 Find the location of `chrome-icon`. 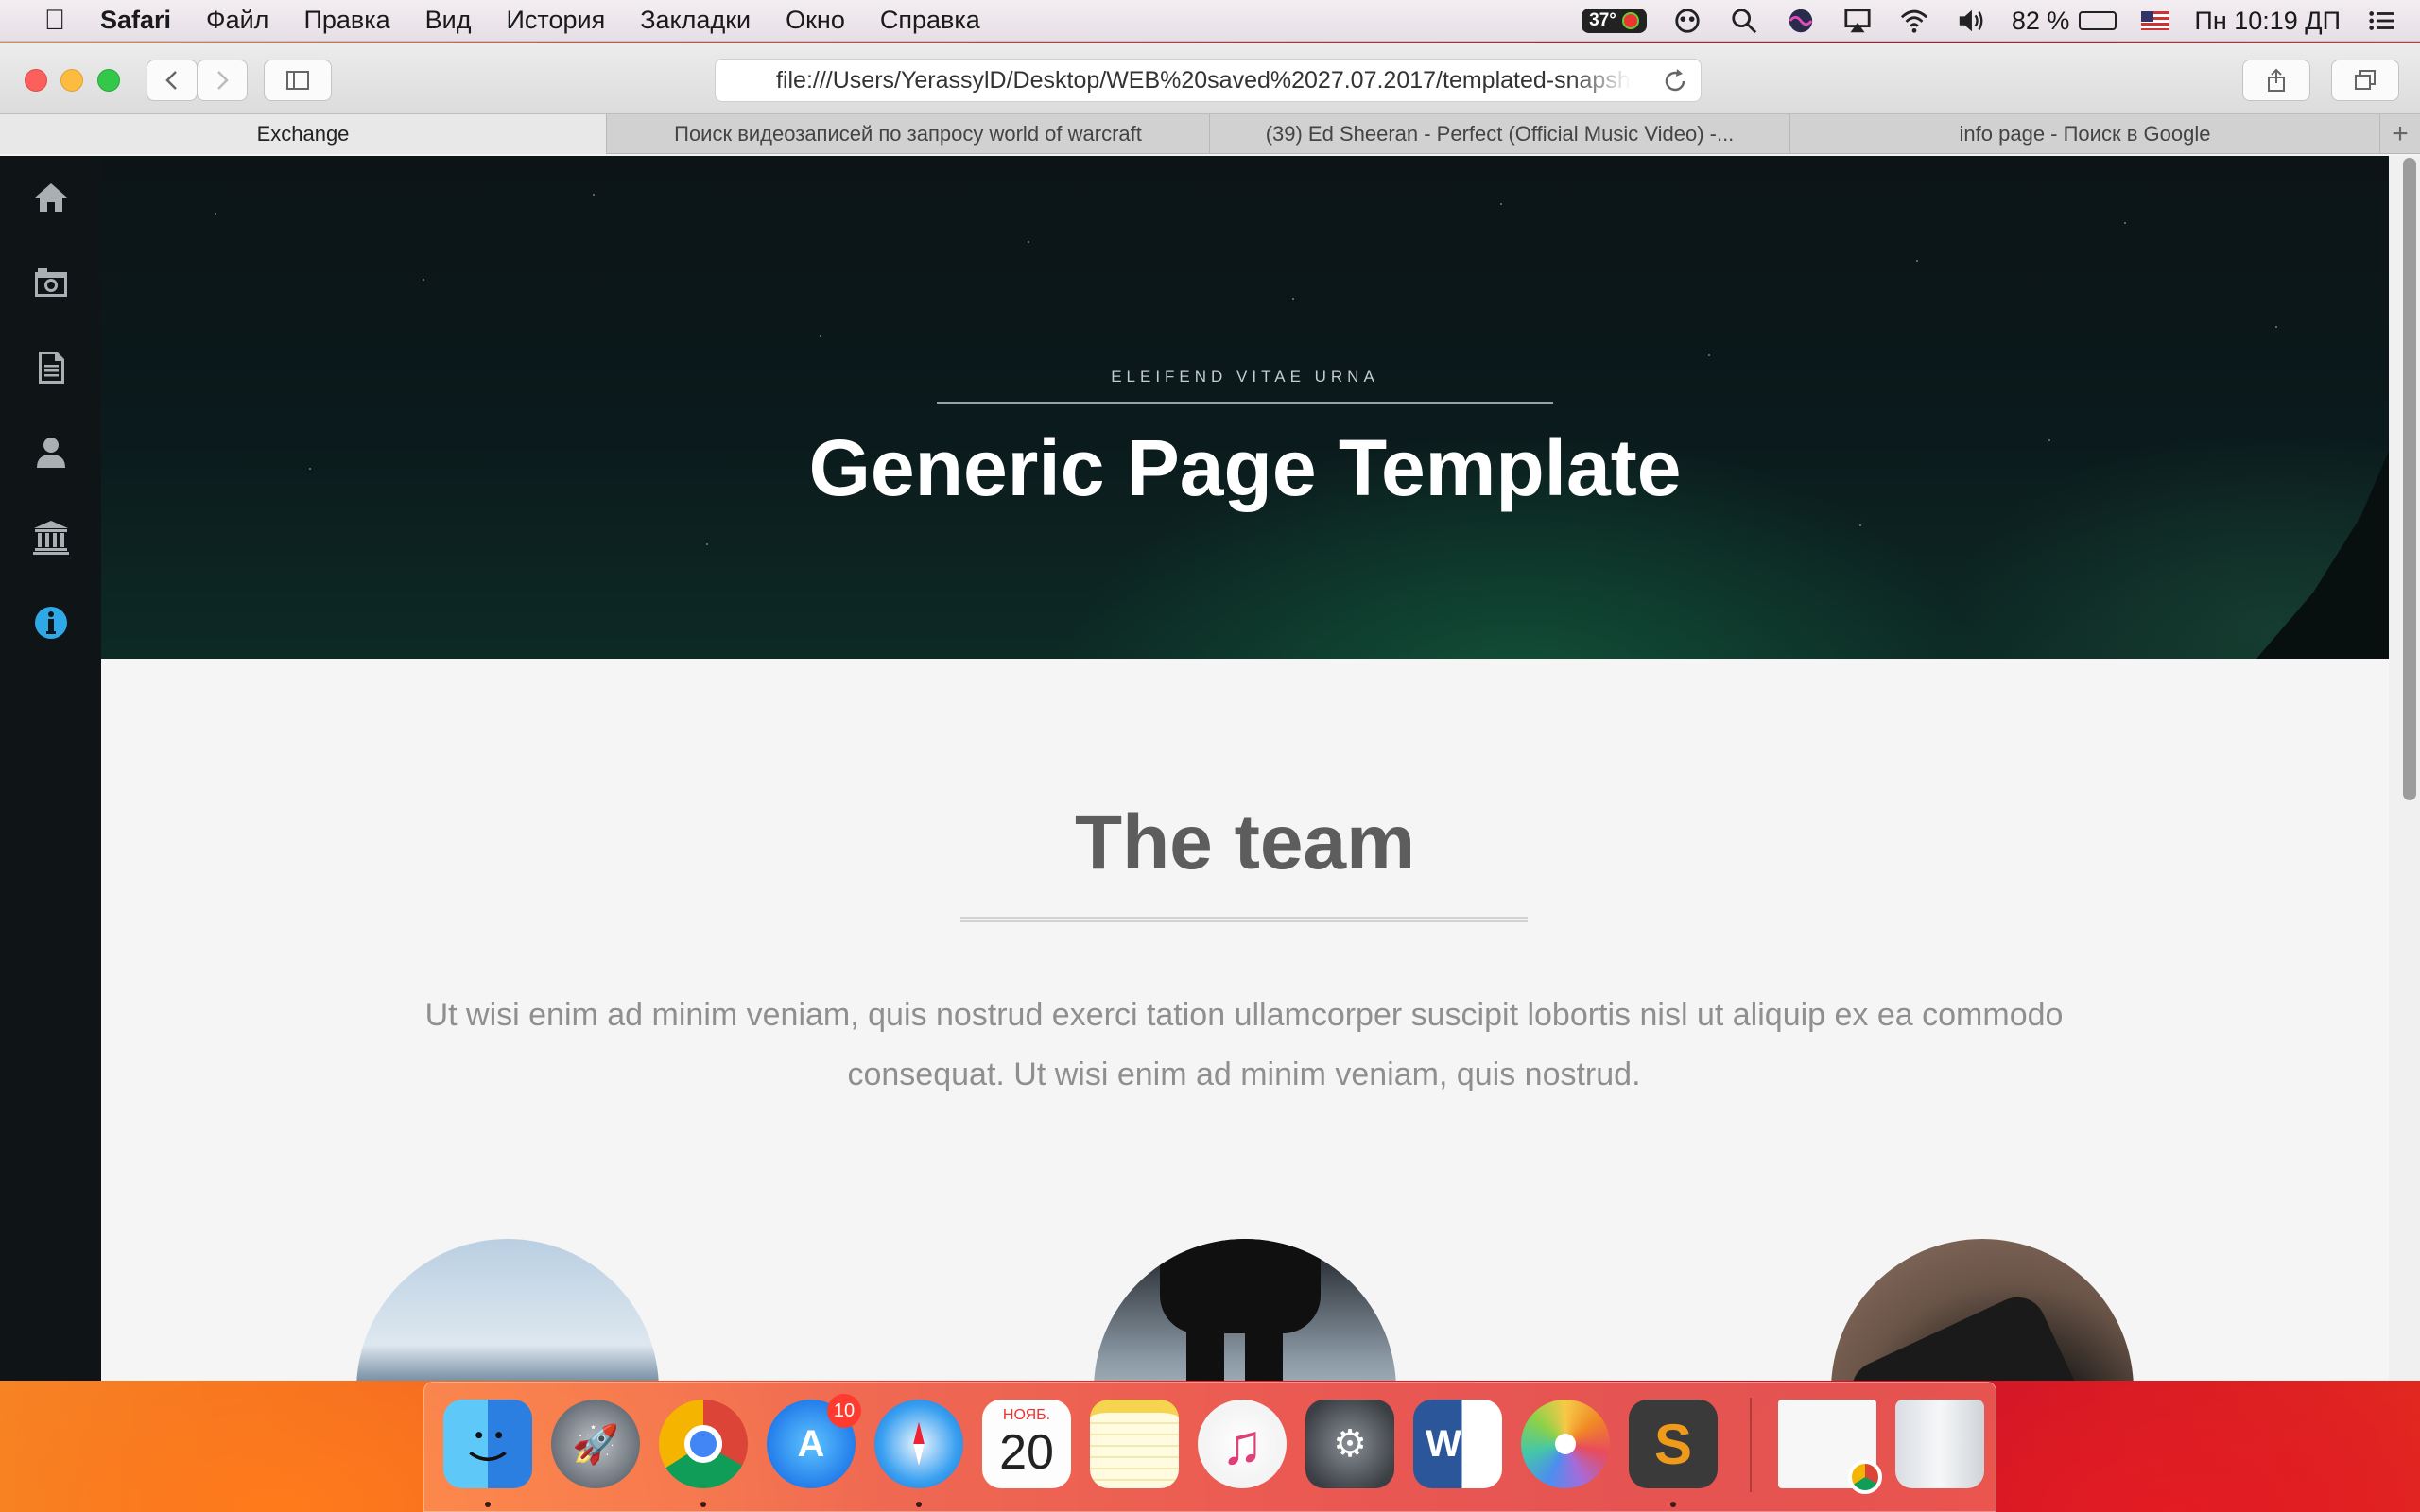

chrome-icon is located at coordinates (703, 1444).